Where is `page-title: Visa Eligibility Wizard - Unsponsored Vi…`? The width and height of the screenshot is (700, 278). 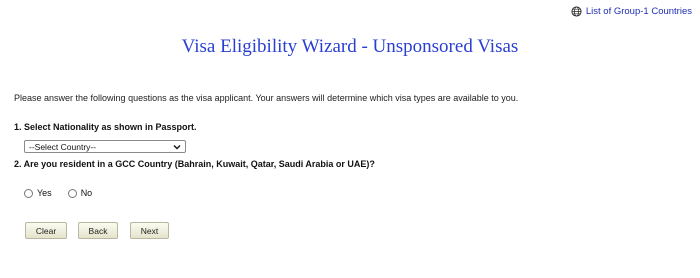
page-title: Visa Eligibility Wizard - Unsponsored Vi… is located at coordinates (350, 46).